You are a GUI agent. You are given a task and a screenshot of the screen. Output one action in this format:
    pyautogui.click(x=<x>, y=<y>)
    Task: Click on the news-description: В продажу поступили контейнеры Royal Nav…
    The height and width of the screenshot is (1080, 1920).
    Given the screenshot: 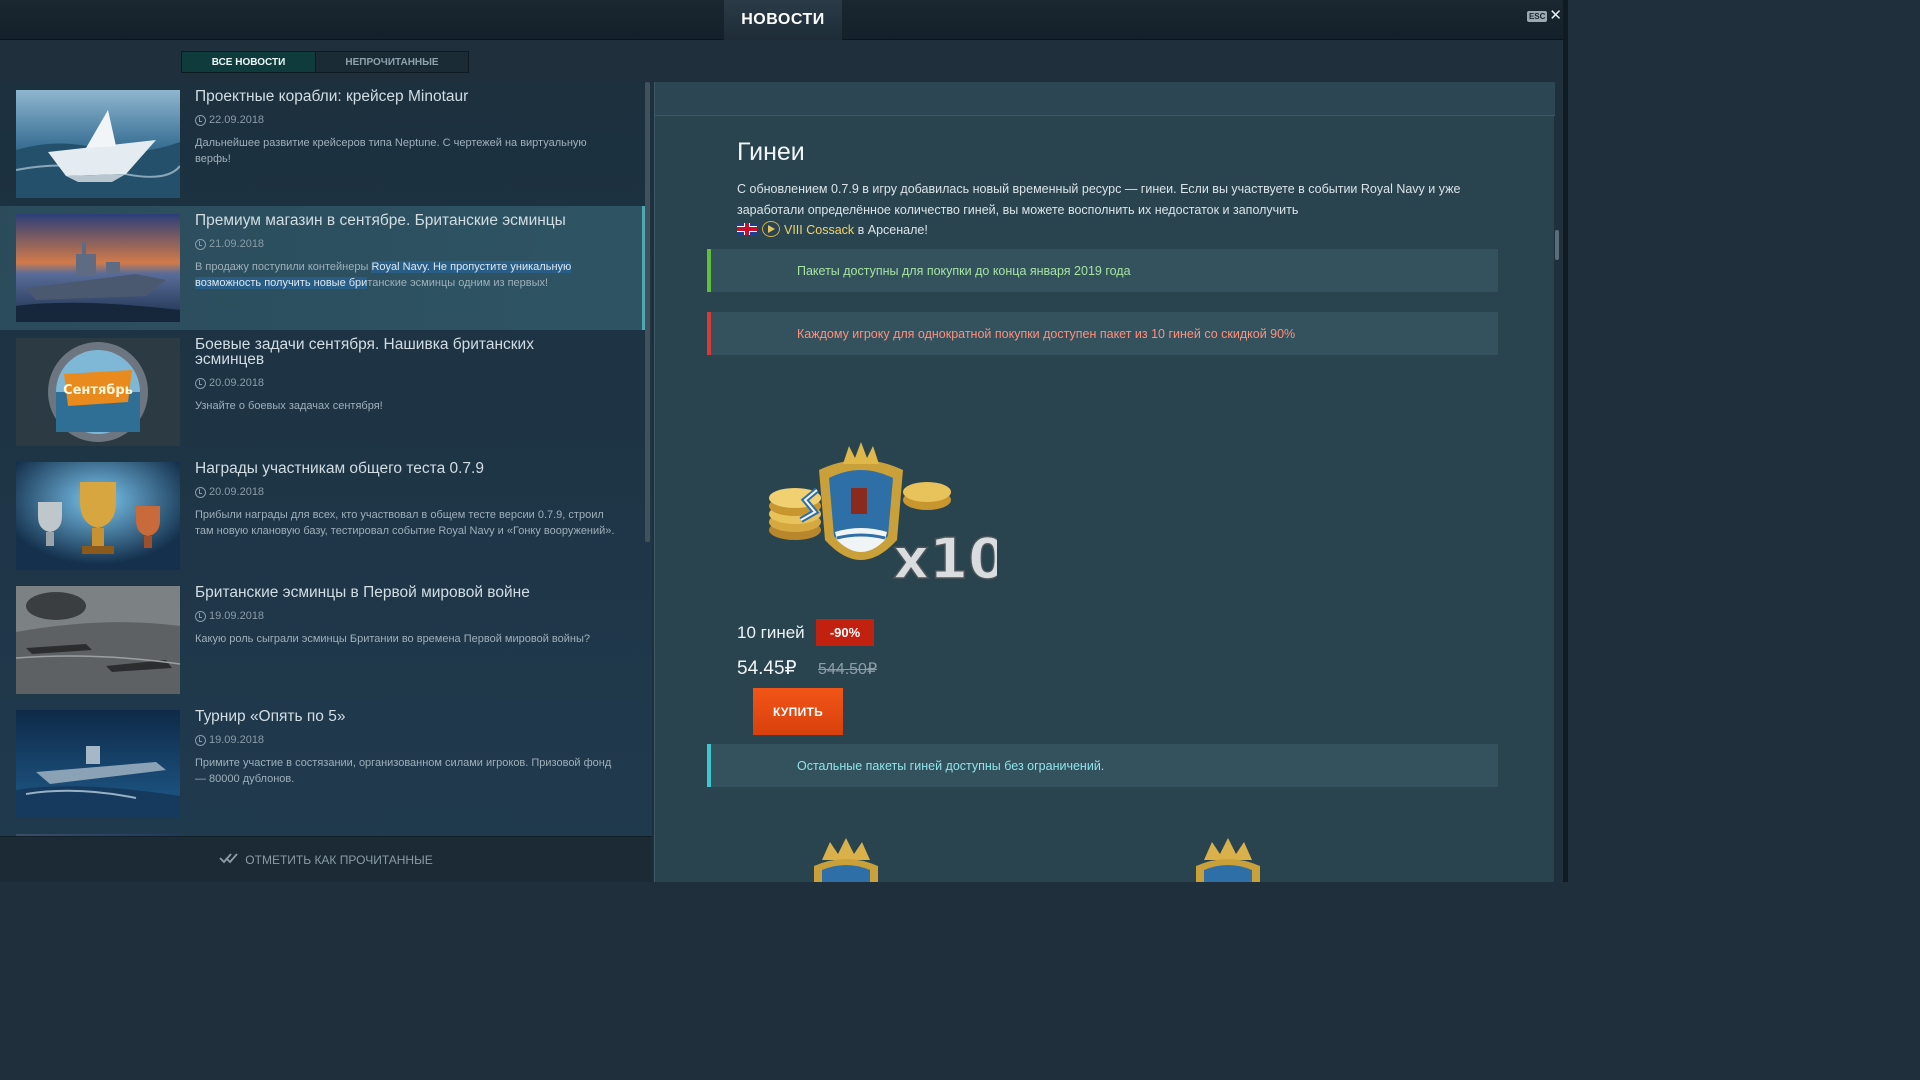 What is the action you would take?
    pyautogui.click(x=405, y=275)
    